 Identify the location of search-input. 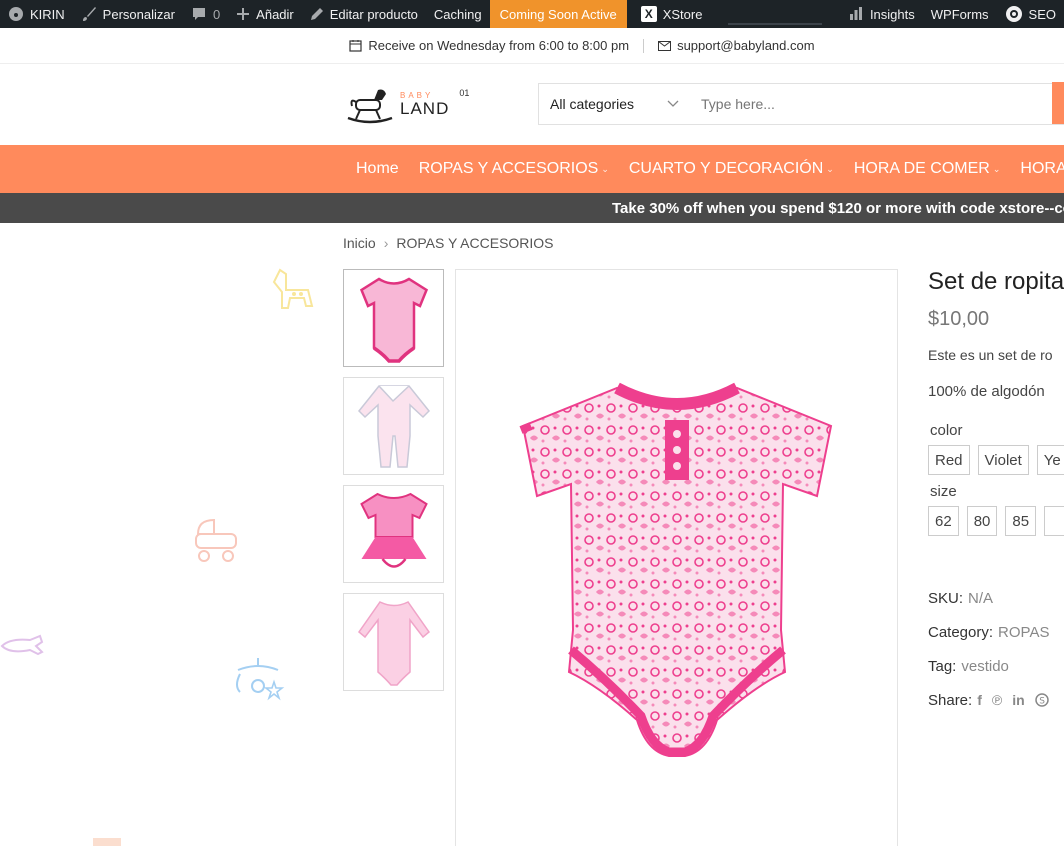
(870, 104).